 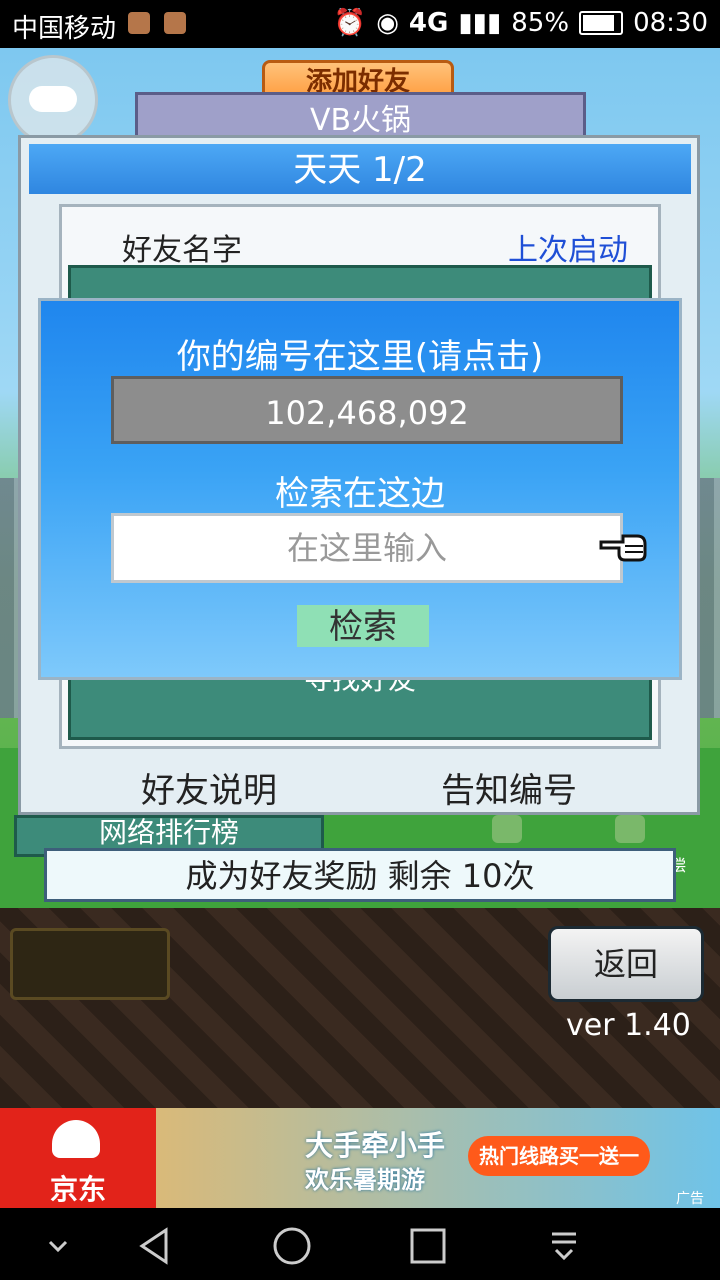 I want to click on search-label: 检索在这边, so click(x=360, y=494).